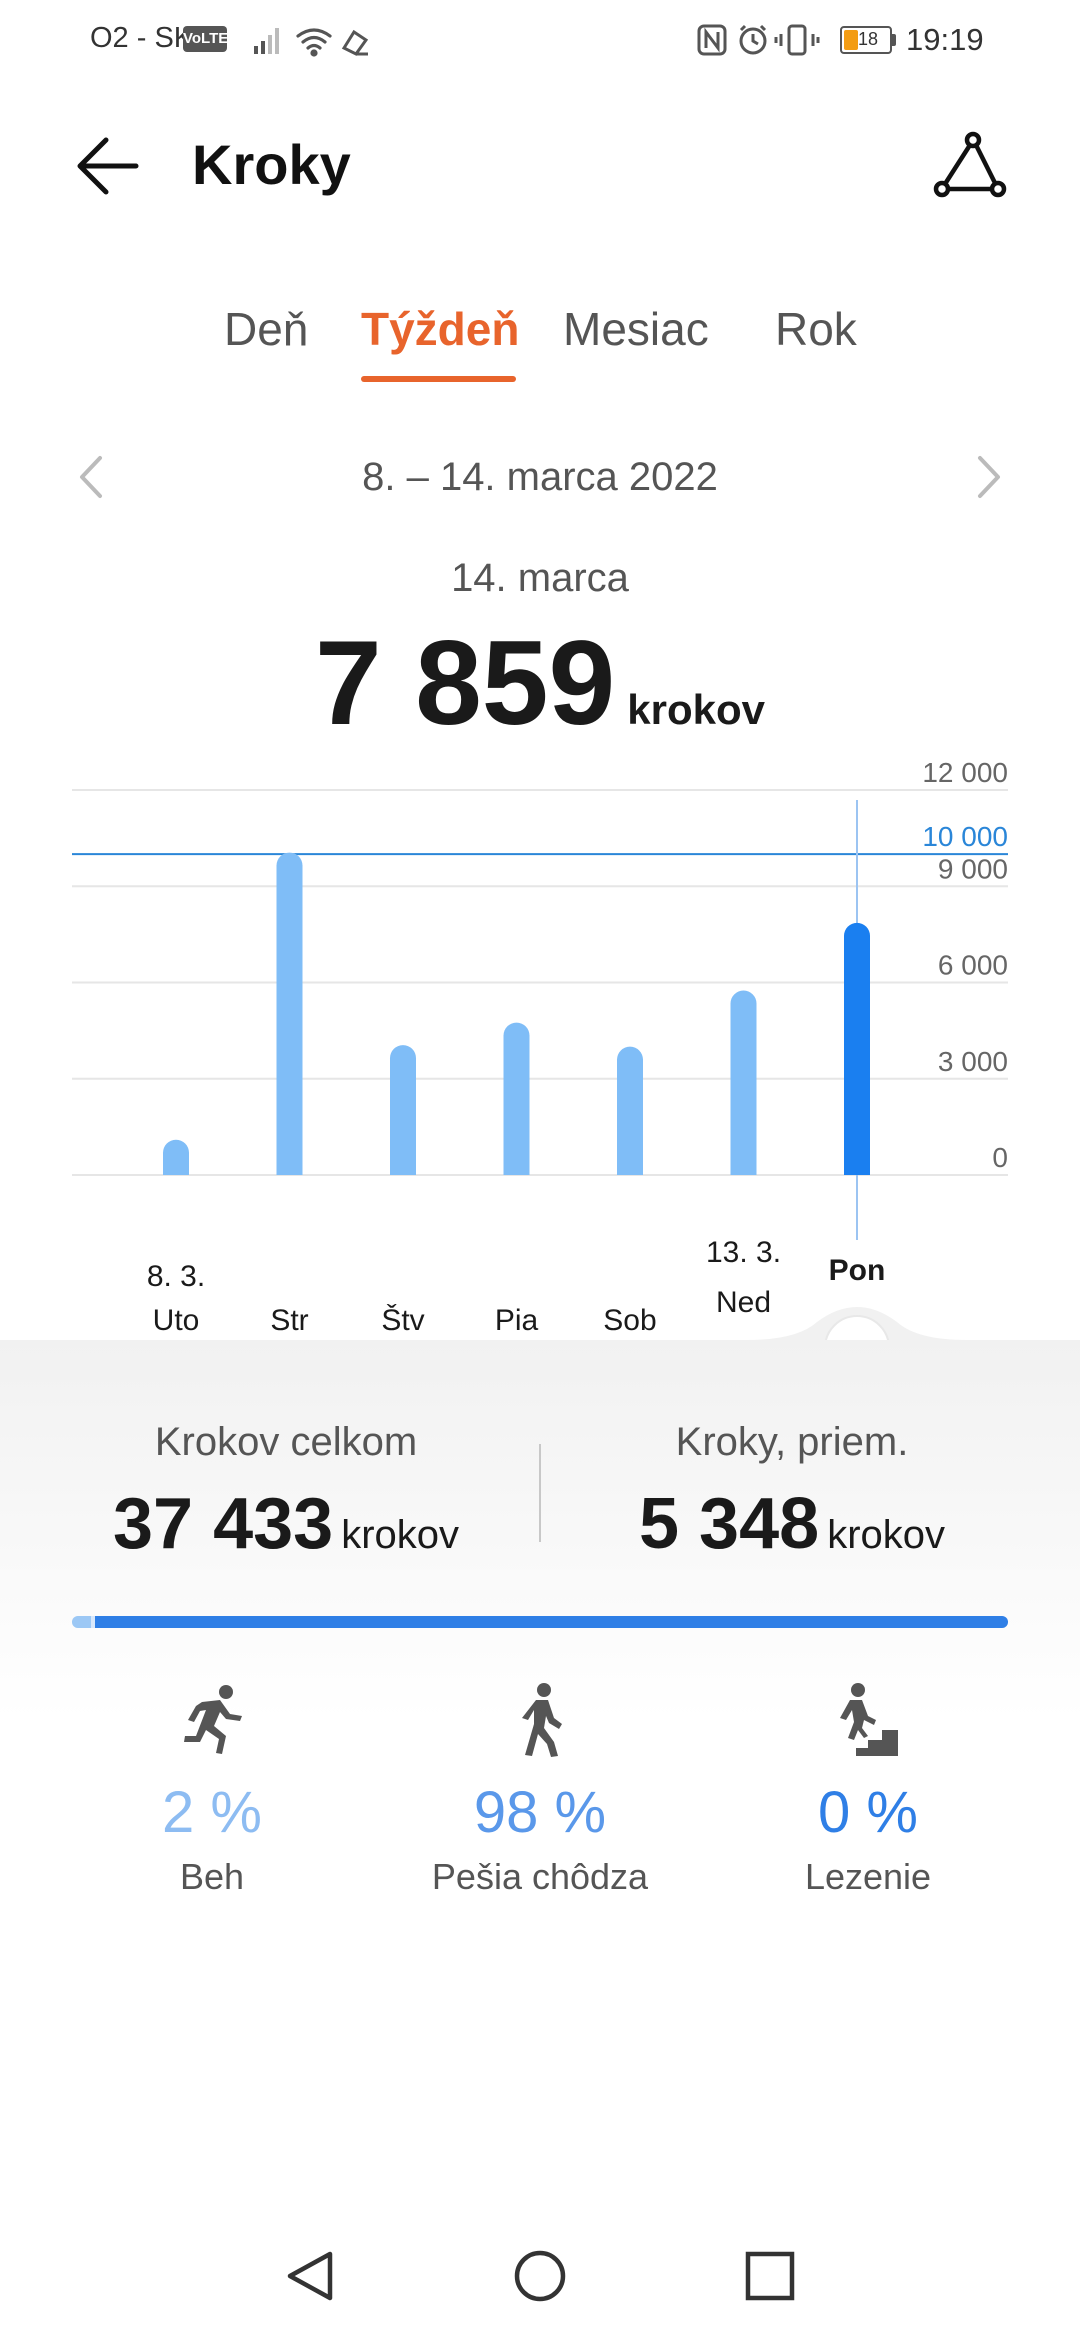 This screenshot has height=2340, width=1080. Describe the element at coordinates (816, 329) in the screenshot. I see `tab-year: Rok` at that location.